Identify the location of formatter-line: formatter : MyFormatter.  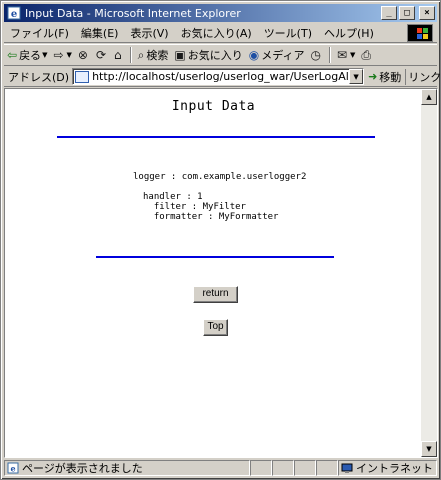
(211, 217).